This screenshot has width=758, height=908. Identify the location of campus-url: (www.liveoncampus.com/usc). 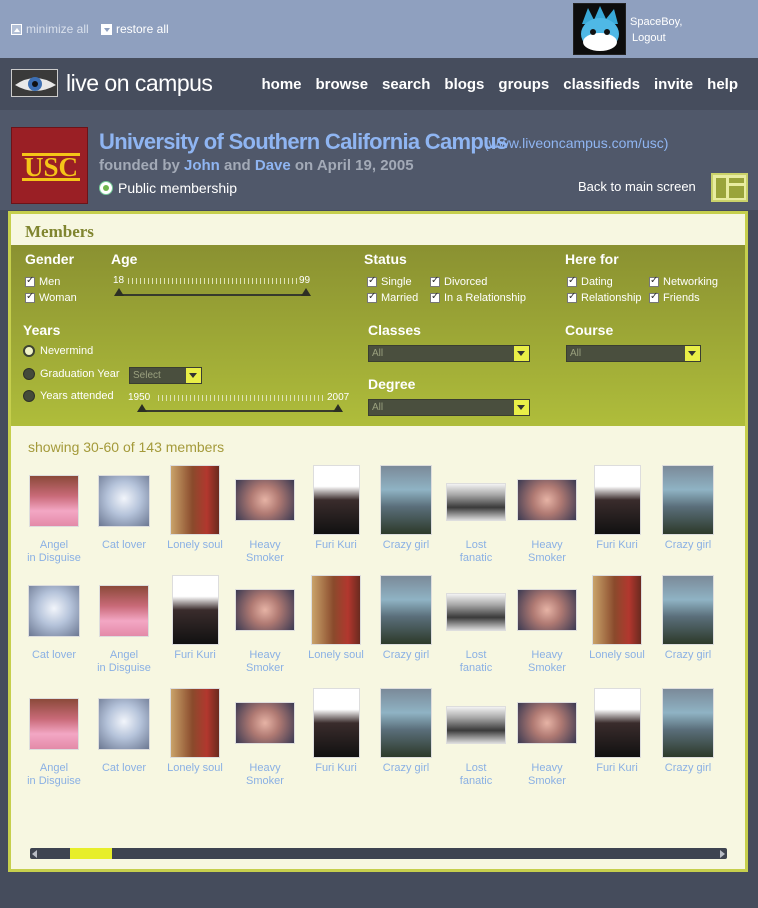
(576, 143).